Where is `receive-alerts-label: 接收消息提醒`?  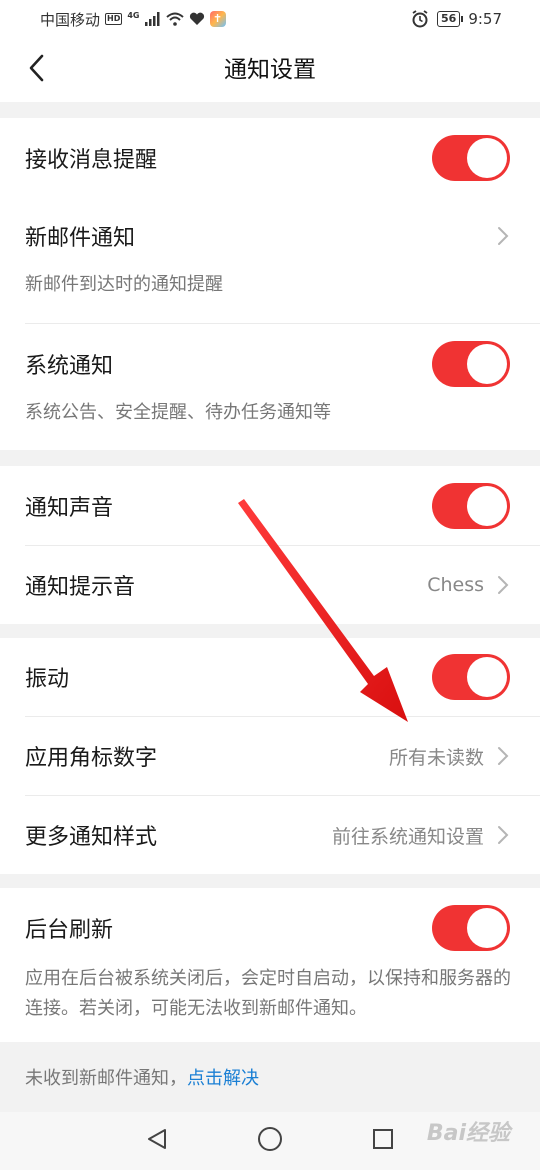 receive-alerts-label: 接收消息提醒 is located at coordinates (91, 160).